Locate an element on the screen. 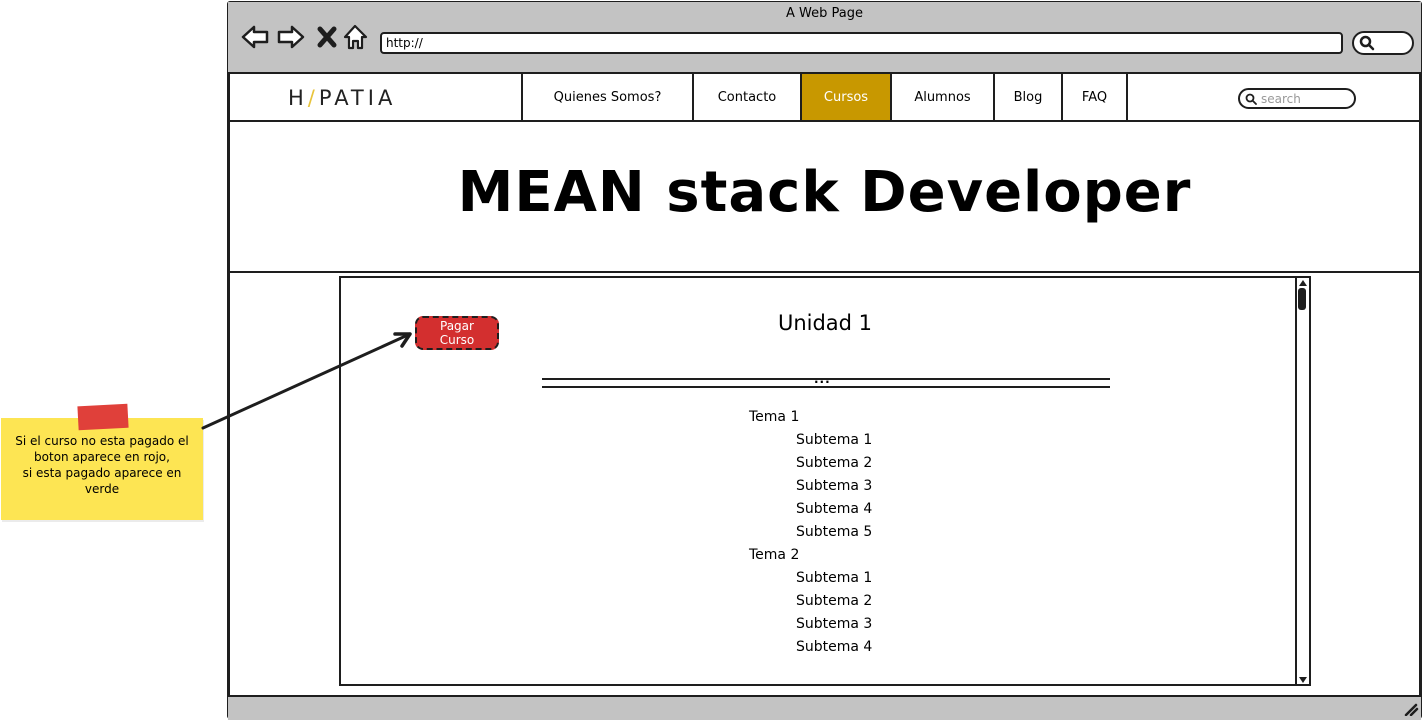 Image resolution: width=1426 pixels, height=723 pixels. scrollbar is located at coordinates (1302, 481).